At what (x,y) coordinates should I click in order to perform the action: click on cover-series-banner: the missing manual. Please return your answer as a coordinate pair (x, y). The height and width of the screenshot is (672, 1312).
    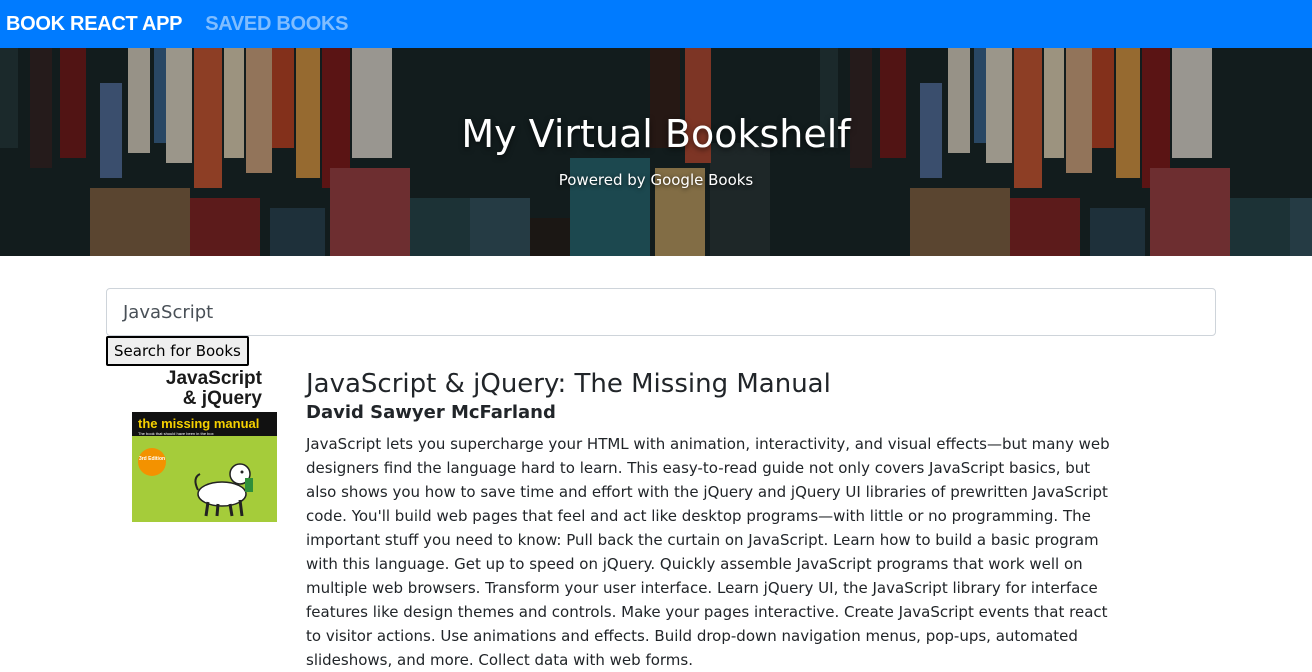
    Looking at the image, I should click on (198, 423).